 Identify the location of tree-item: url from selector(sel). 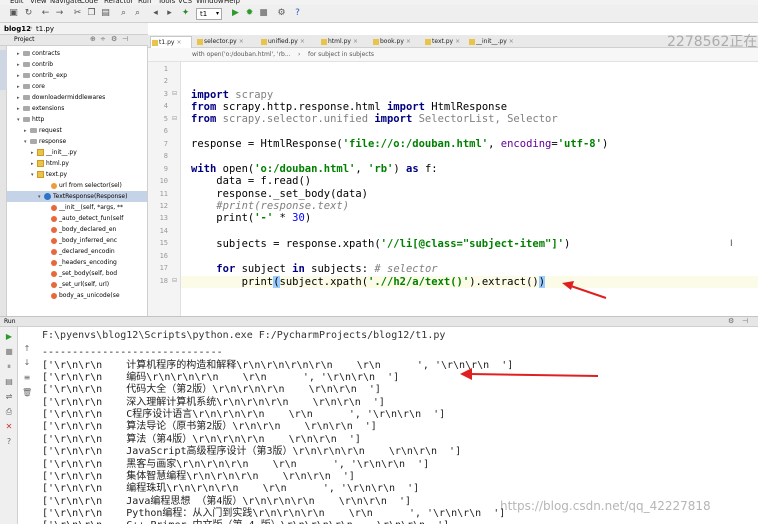
(77, 185).